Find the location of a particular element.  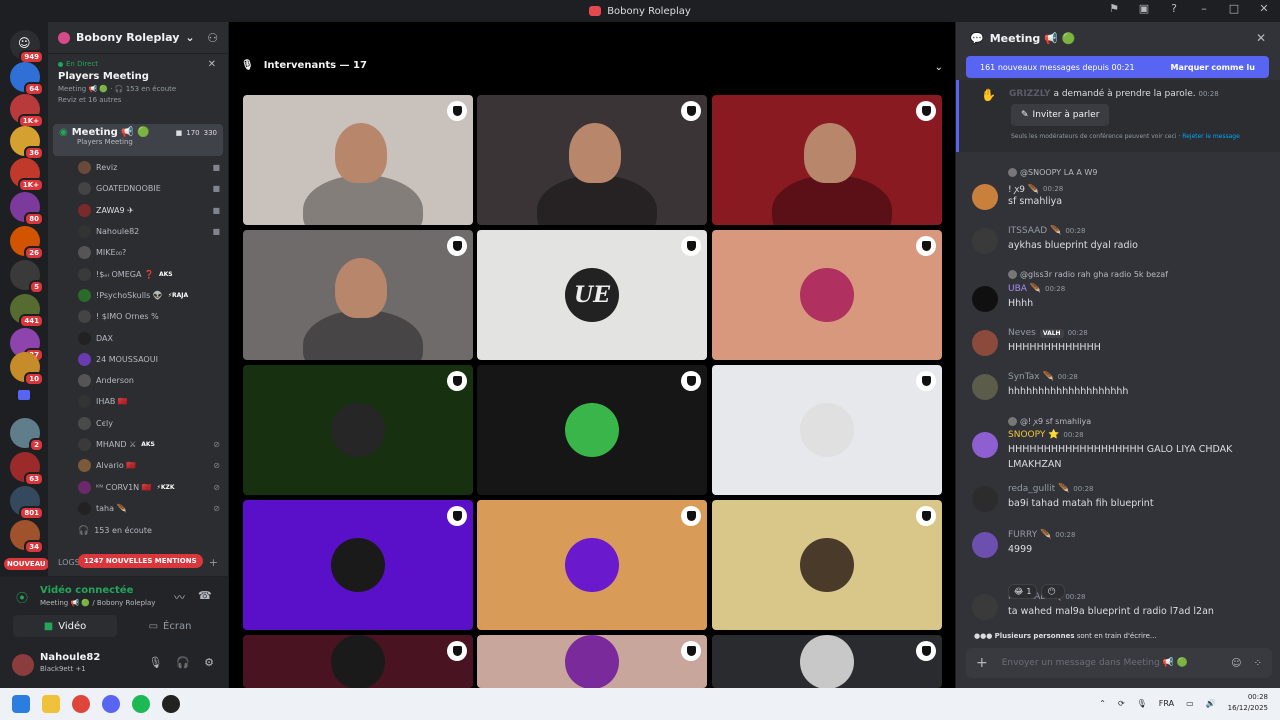

reject-link: Rejeter le message is located at coordinates (1211, 136).